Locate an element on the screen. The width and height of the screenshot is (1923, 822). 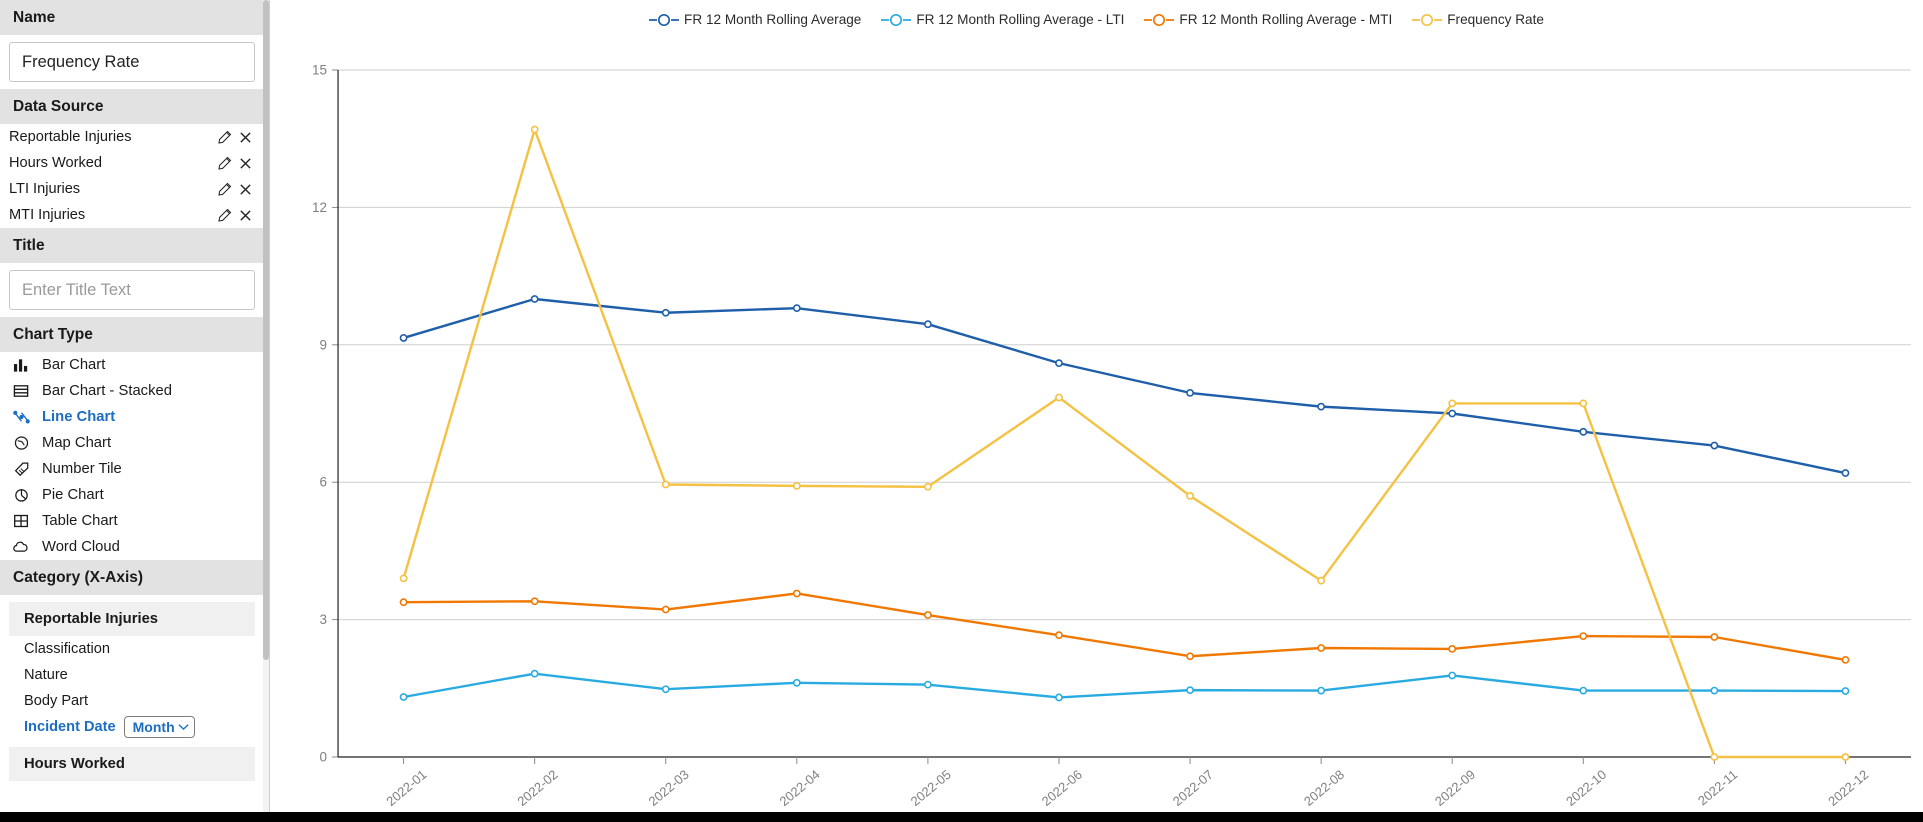
category-field-incident-date: Incident Date Month is located at coordinates (132, 727).